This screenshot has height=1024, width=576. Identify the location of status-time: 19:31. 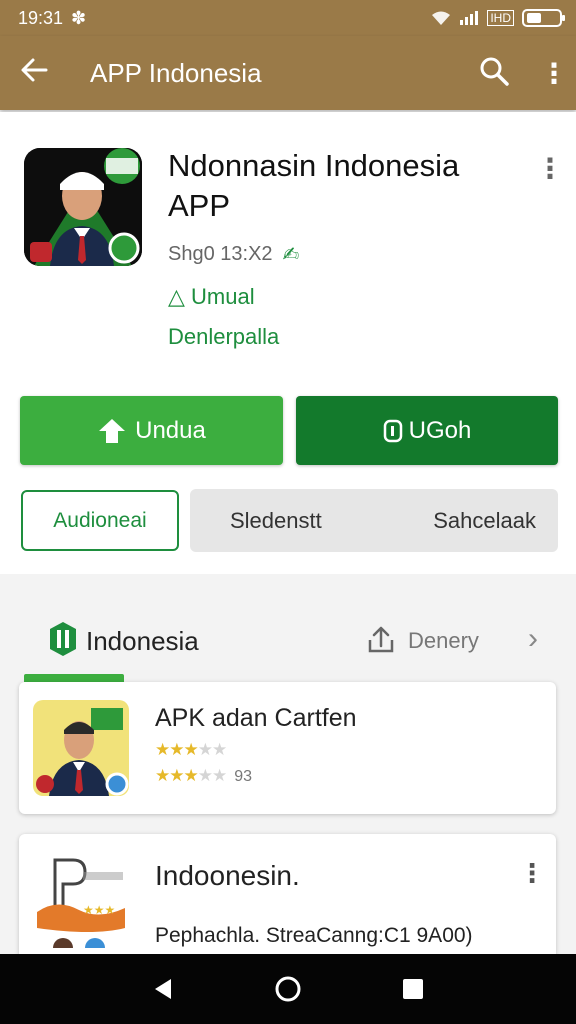
(41, 17).